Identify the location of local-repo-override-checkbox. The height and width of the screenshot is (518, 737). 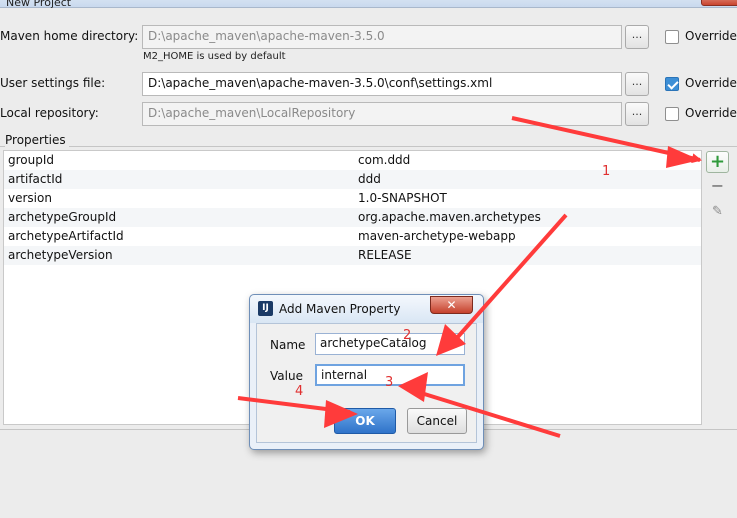
(672, 114).